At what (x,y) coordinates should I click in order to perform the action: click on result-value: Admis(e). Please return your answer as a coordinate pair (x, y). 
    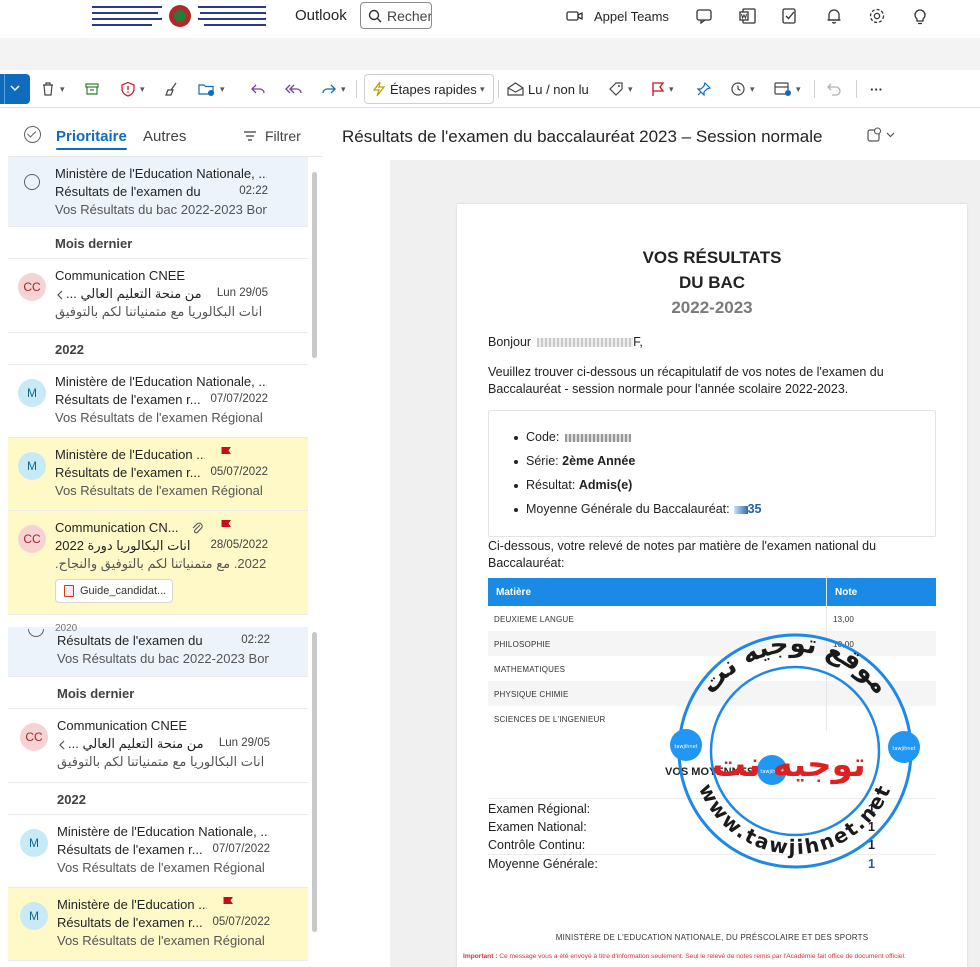
    Looking at the image, I should click on (605, 485).